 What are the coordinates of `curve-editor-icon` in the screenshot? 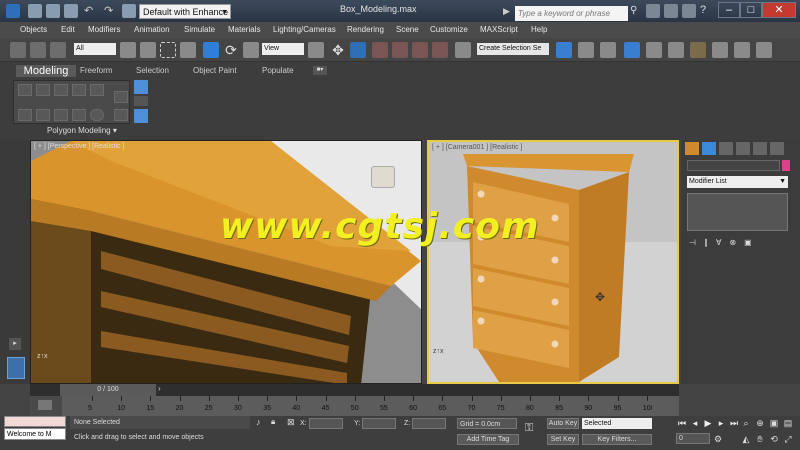 It's located at (654, 50).